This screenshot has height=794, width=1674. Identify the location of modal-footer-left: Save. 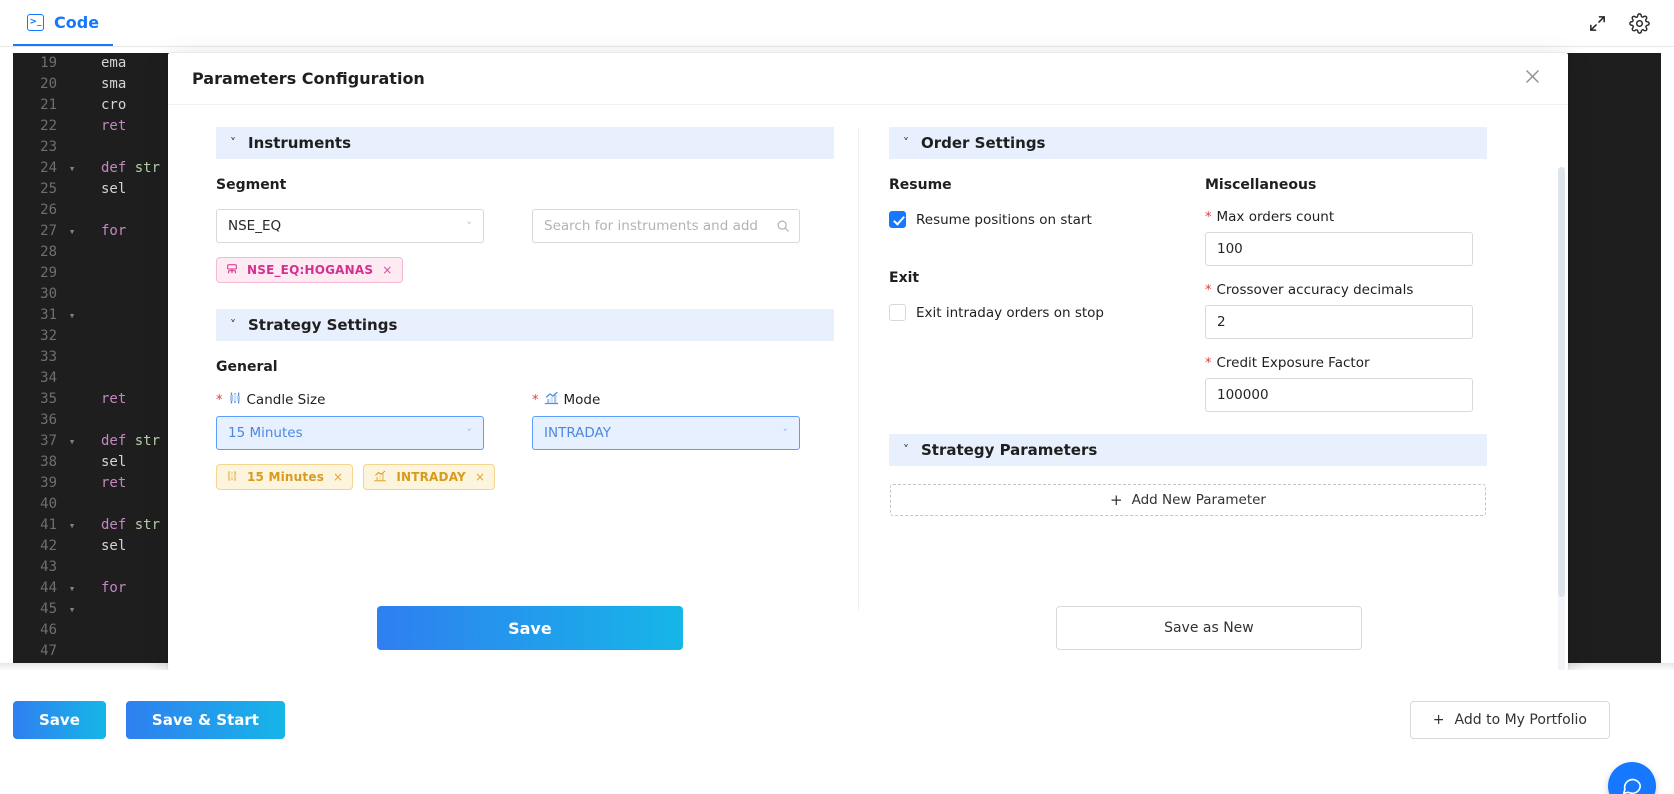
(542, 628).